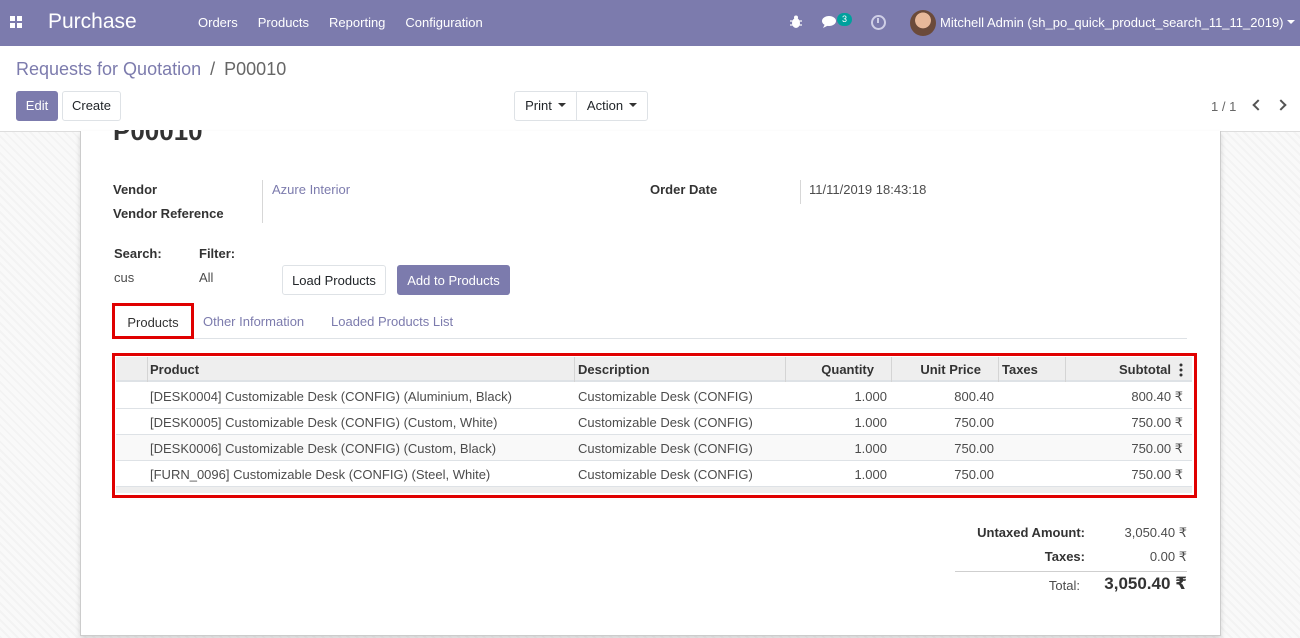 The width and height of the screenshot is (1300, 638). I want to click on menu-products: Products, so click(283, 23).